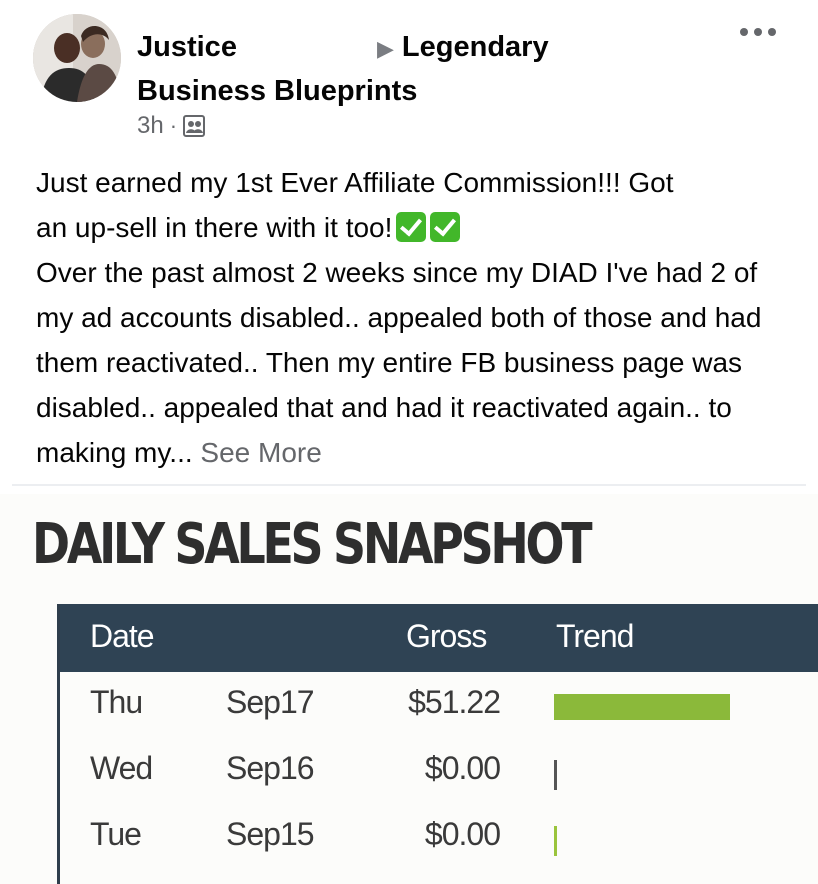 The image size is (818, 884). I want to click on table-row: Wed Sep16 $0.00, so click(439, 770).